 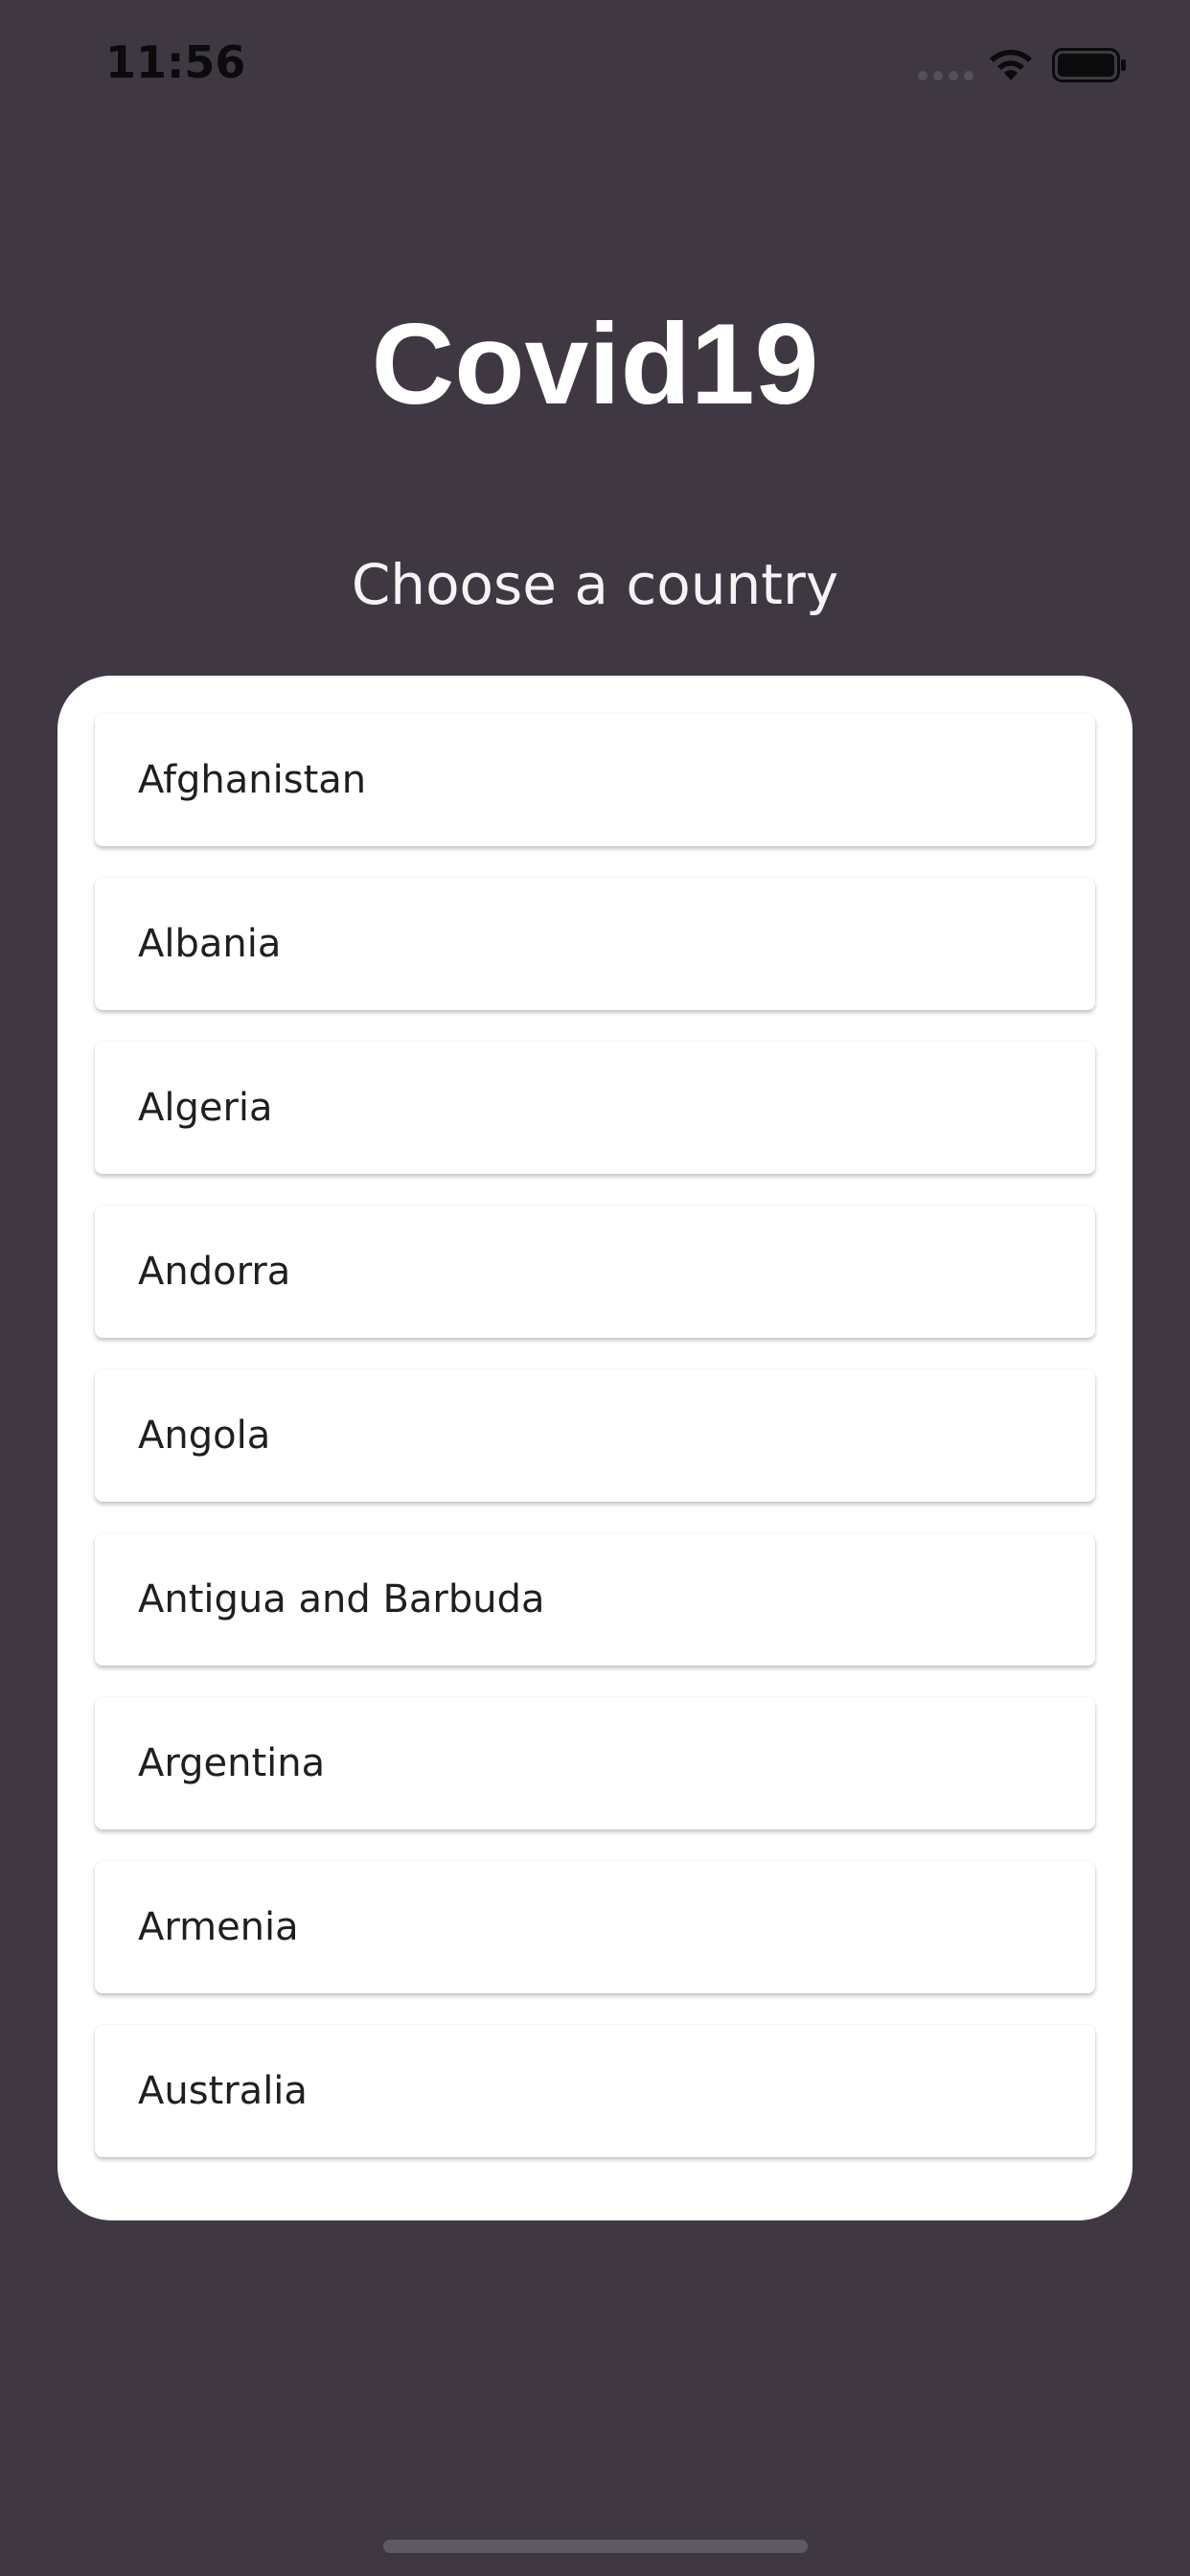 I want to click on country-label: Angola, so click(x=205, y=1436).